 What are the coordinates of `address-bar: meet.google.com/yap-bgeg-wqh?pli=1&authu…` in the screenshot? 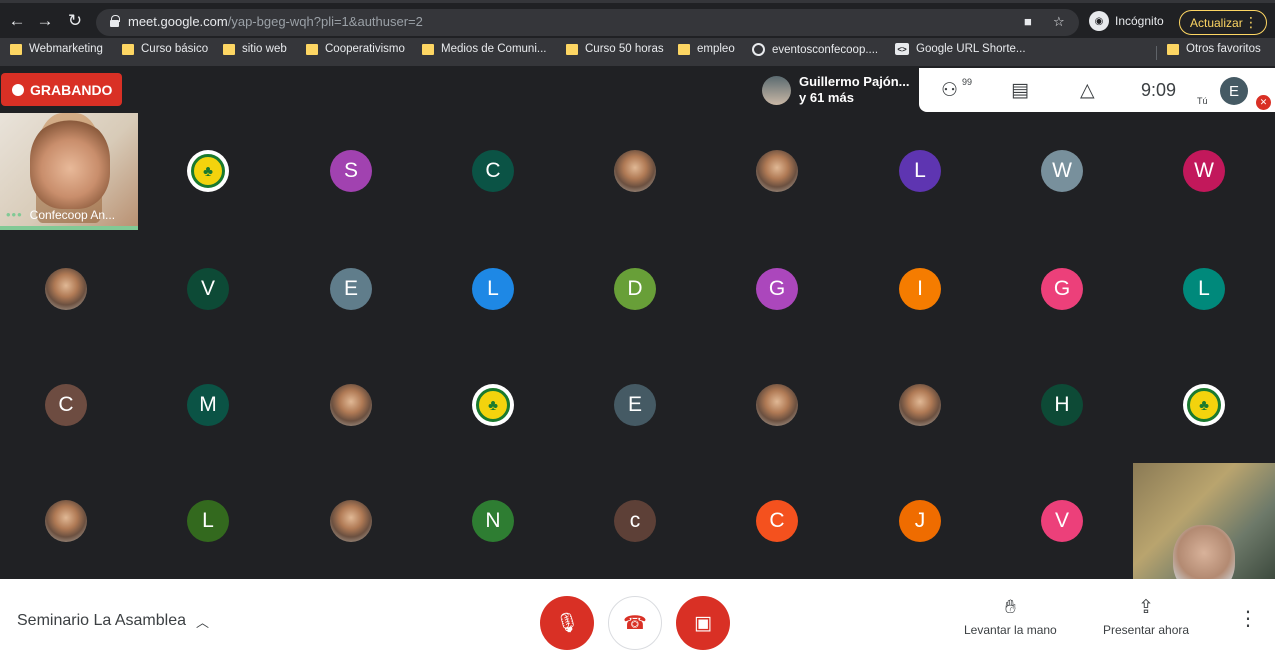 It's located at (587, 22).